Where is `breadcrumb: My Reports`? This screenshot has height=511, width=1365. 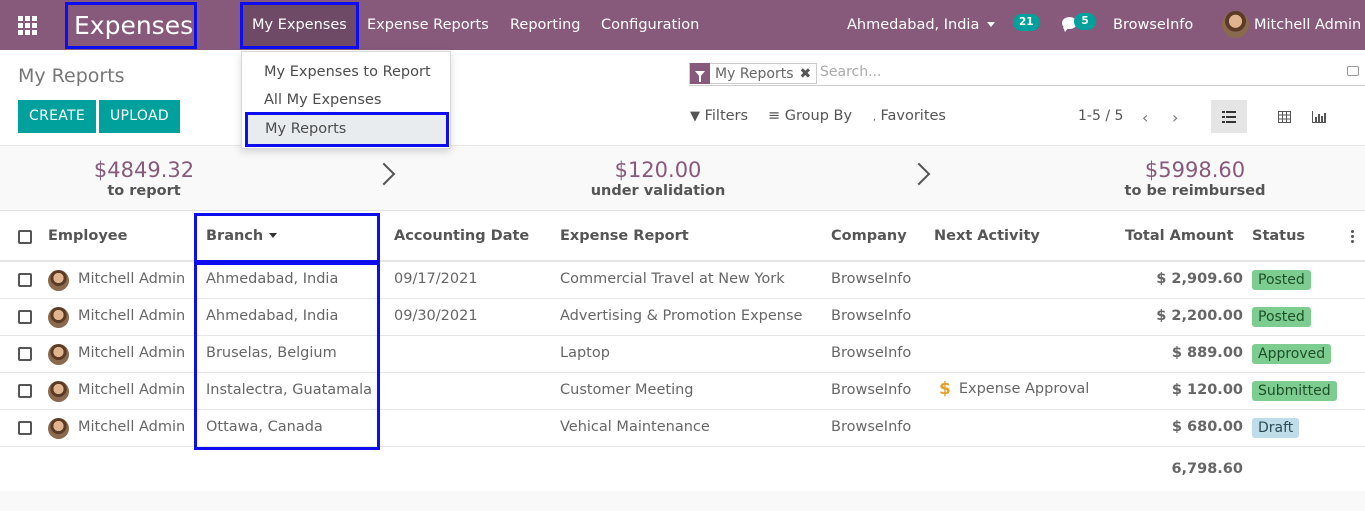
breadcrumb: My Reports is located at coordinates (71, 76).